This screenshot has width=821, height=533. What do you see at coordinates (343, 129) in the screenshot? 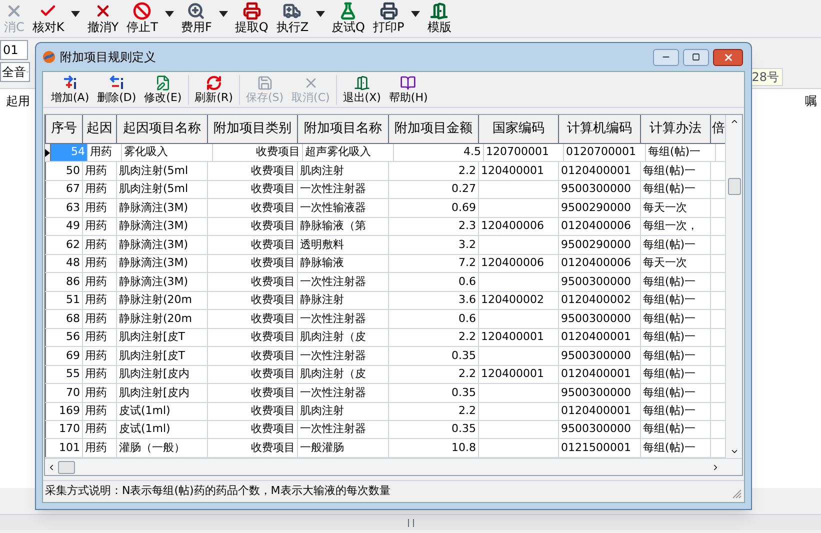
I see `column-header: 附加项目名称` at bounding box center [343, 129].